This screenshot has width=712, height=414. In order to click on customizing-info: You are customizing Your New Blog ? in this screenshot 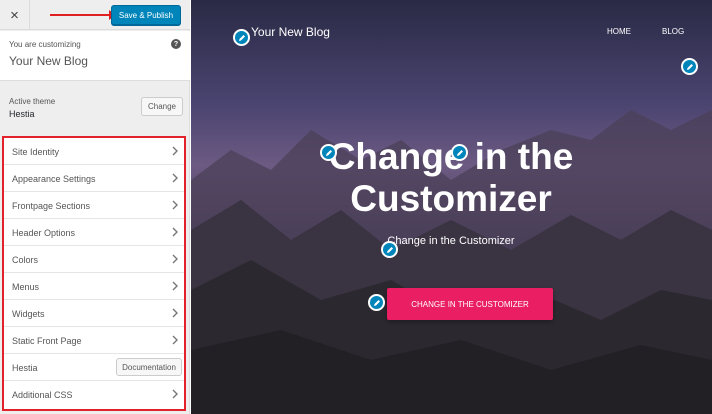, I will do `click(95, 56)`.